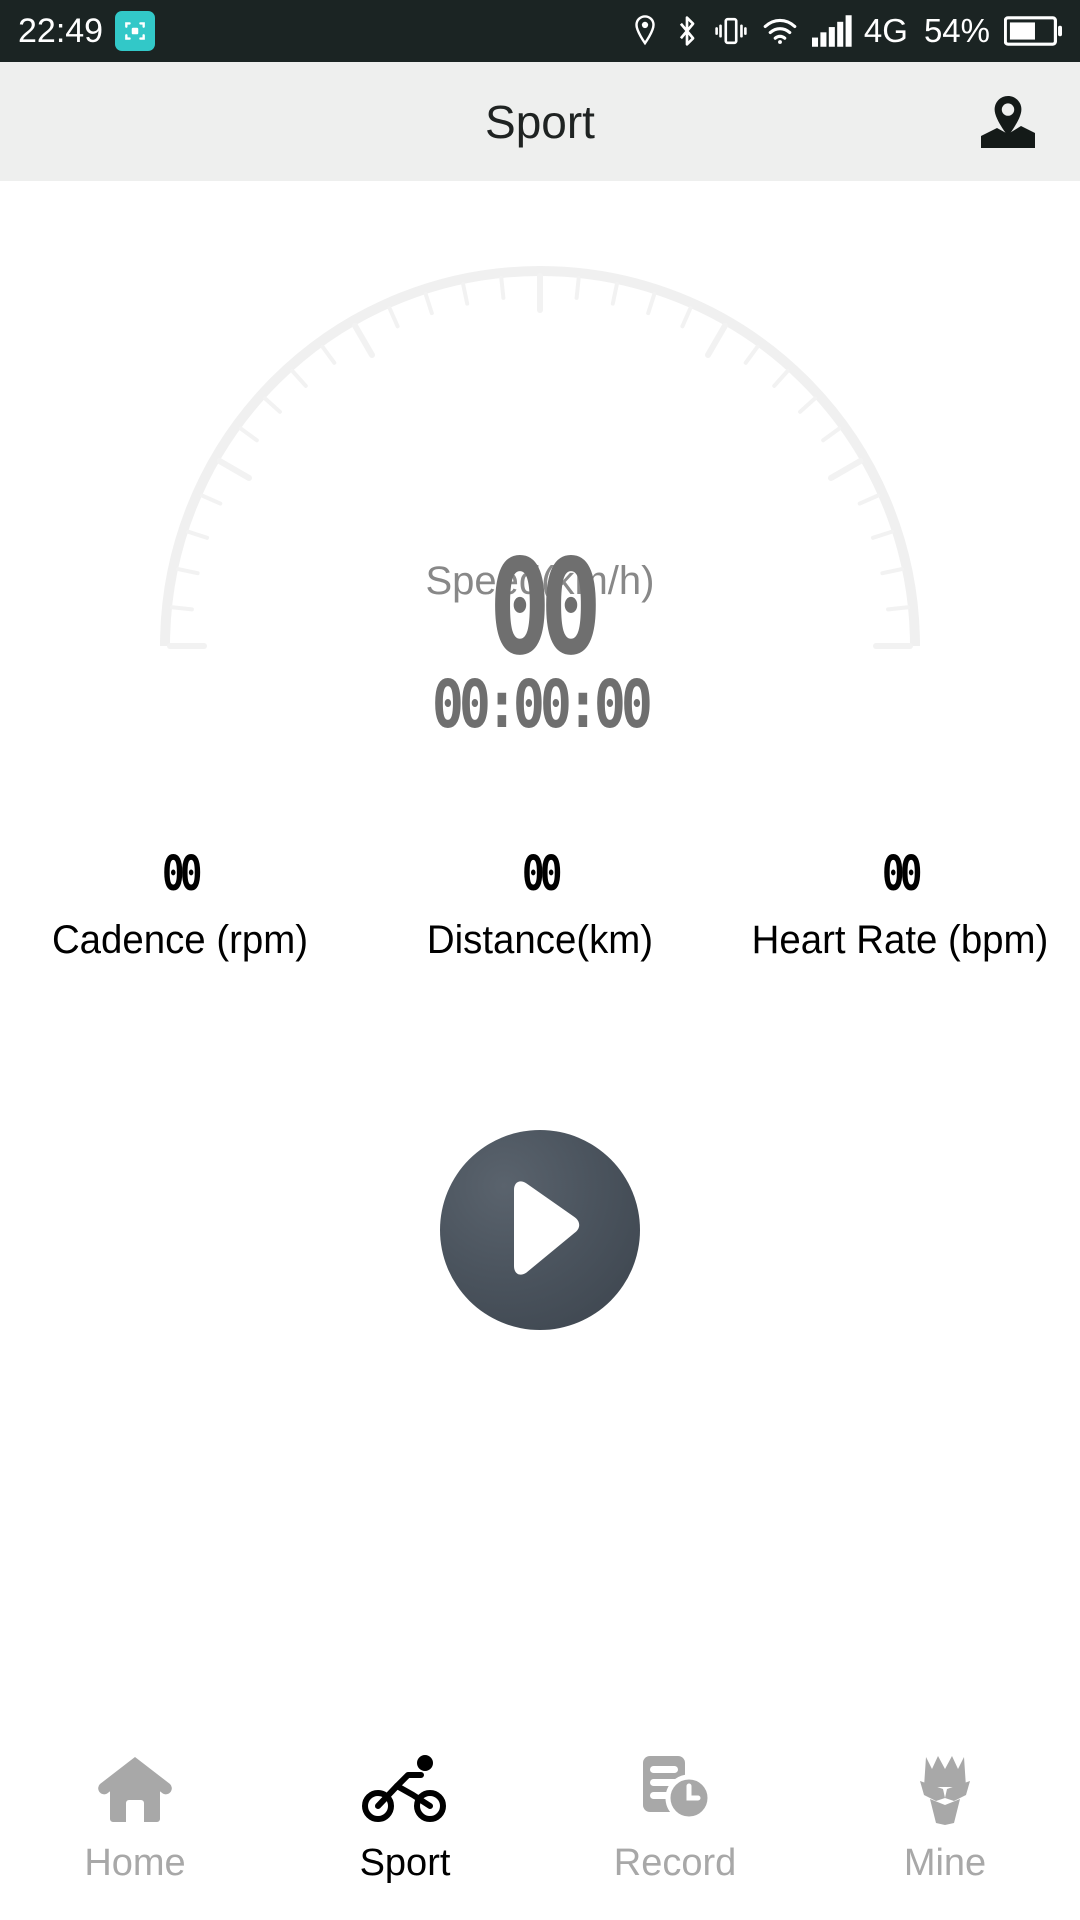 Image resolution: width=1080 pixels, height=1920 pixels. Describe the element at coordinates (61, 30) in the screenshot. I see `status-bar-clock: 22:49` at that location.